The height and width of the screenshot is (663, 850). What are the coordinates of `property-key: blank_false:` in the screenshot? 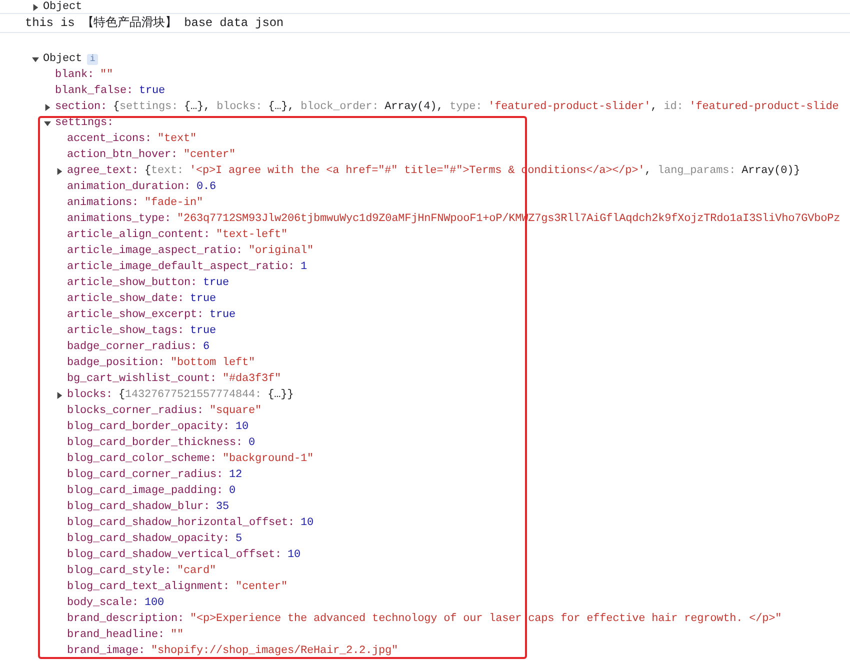 It's located at (94, 91).